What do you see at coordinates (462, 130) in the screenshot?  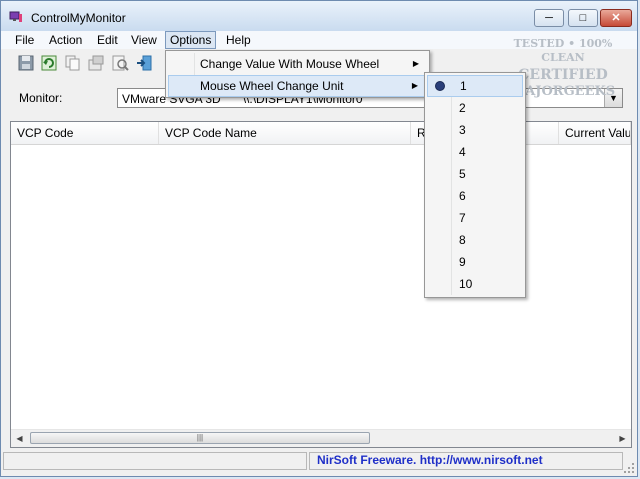 I see `unit-option-label: 3` at bounding box center [462, 130].